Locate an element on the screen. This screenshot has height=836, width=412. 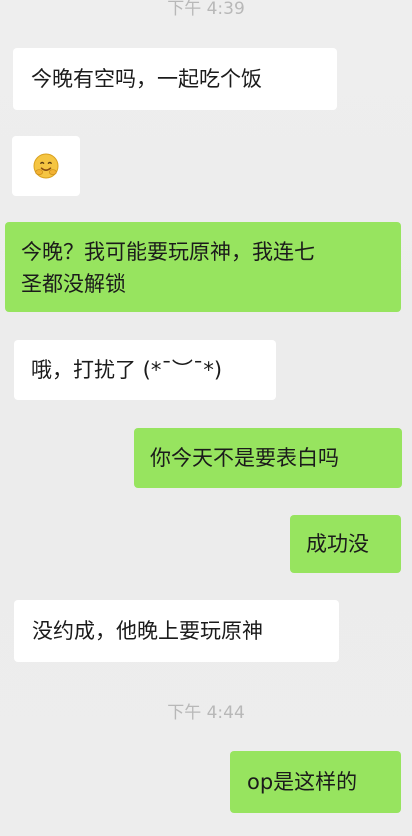
message-text: 今晚有空吗，一起吃个饭 is located at coordinates (146, 79).